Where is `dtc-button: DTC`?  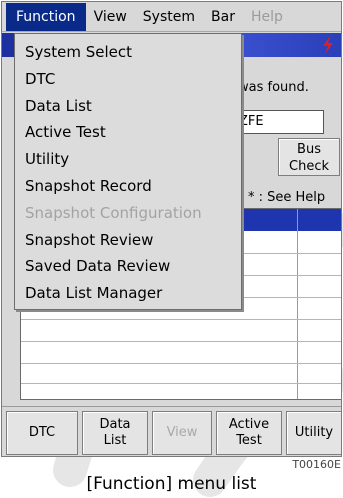 dtc-button: DTC is located at coordinates (42, 433).